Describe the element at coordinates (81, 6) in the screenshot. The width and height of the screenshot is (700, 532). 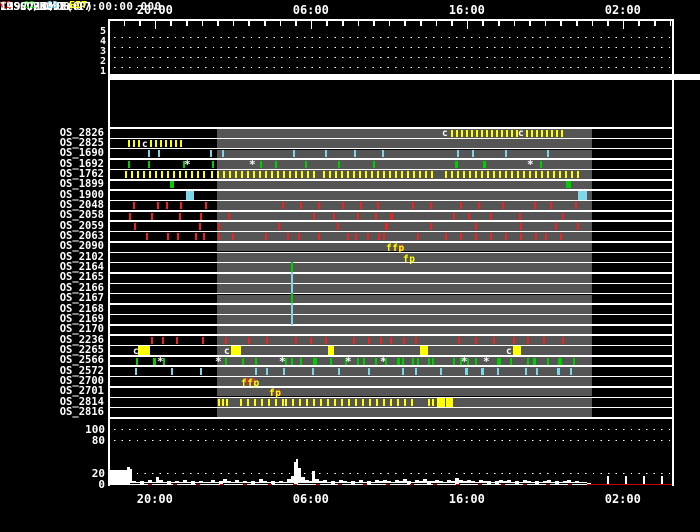
I see `datetime-label: 1997/10/08 17:00:00.000` at that location.